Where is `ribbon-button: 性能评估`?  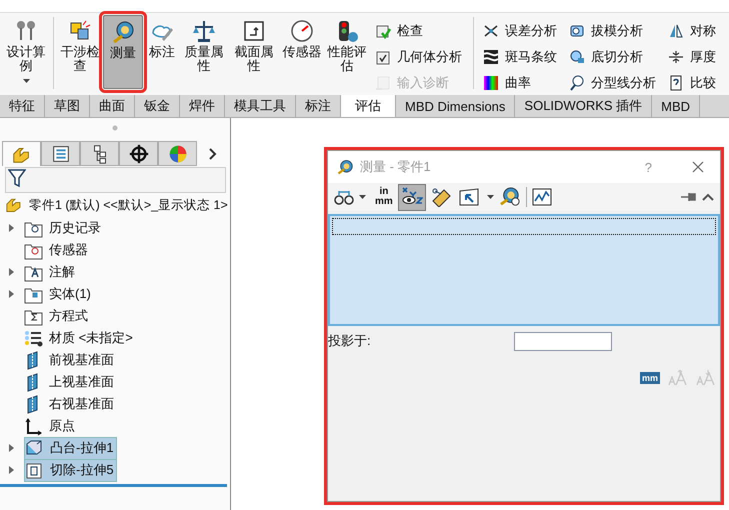 ribbon-button: 性能评估 is located at coordinates (347, 52).